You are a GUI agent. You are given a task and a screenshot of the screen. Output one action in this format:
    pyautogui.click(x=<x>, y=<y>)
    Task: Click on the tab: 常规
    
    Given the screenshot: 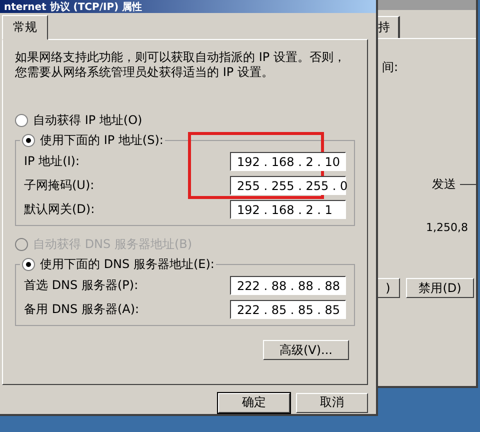 What is the action you would take?
    pyautogui.click(x=25, y=27)
    